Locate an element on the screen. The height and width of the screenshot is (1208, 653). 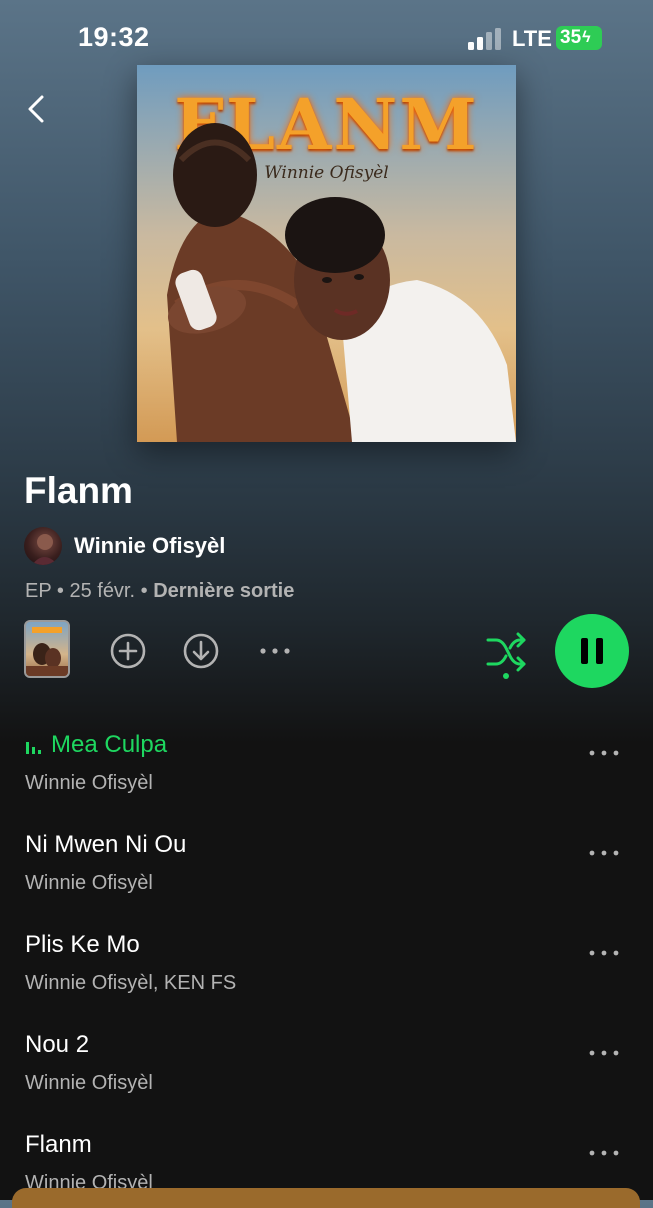
album-meta: EP • 25 févr. • Dernière sortie is located at coordinates (159, 591).